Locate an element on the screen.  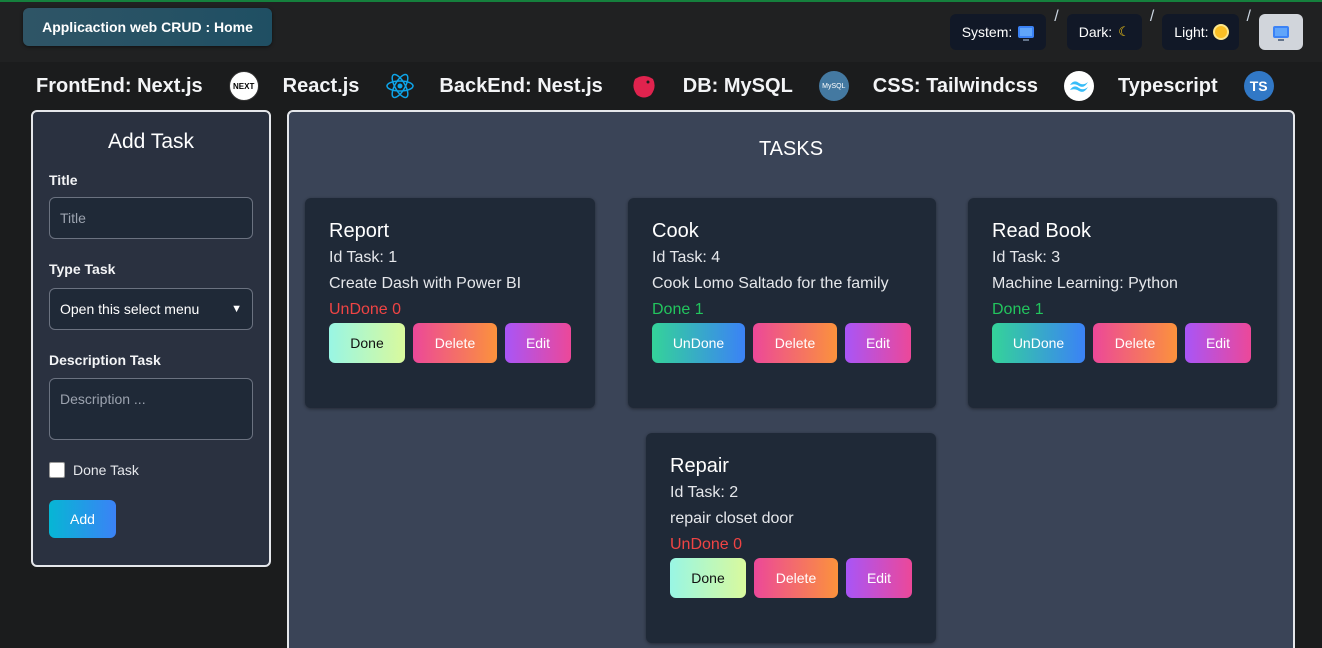
title-input: Title is located at coordinates (151, 218).